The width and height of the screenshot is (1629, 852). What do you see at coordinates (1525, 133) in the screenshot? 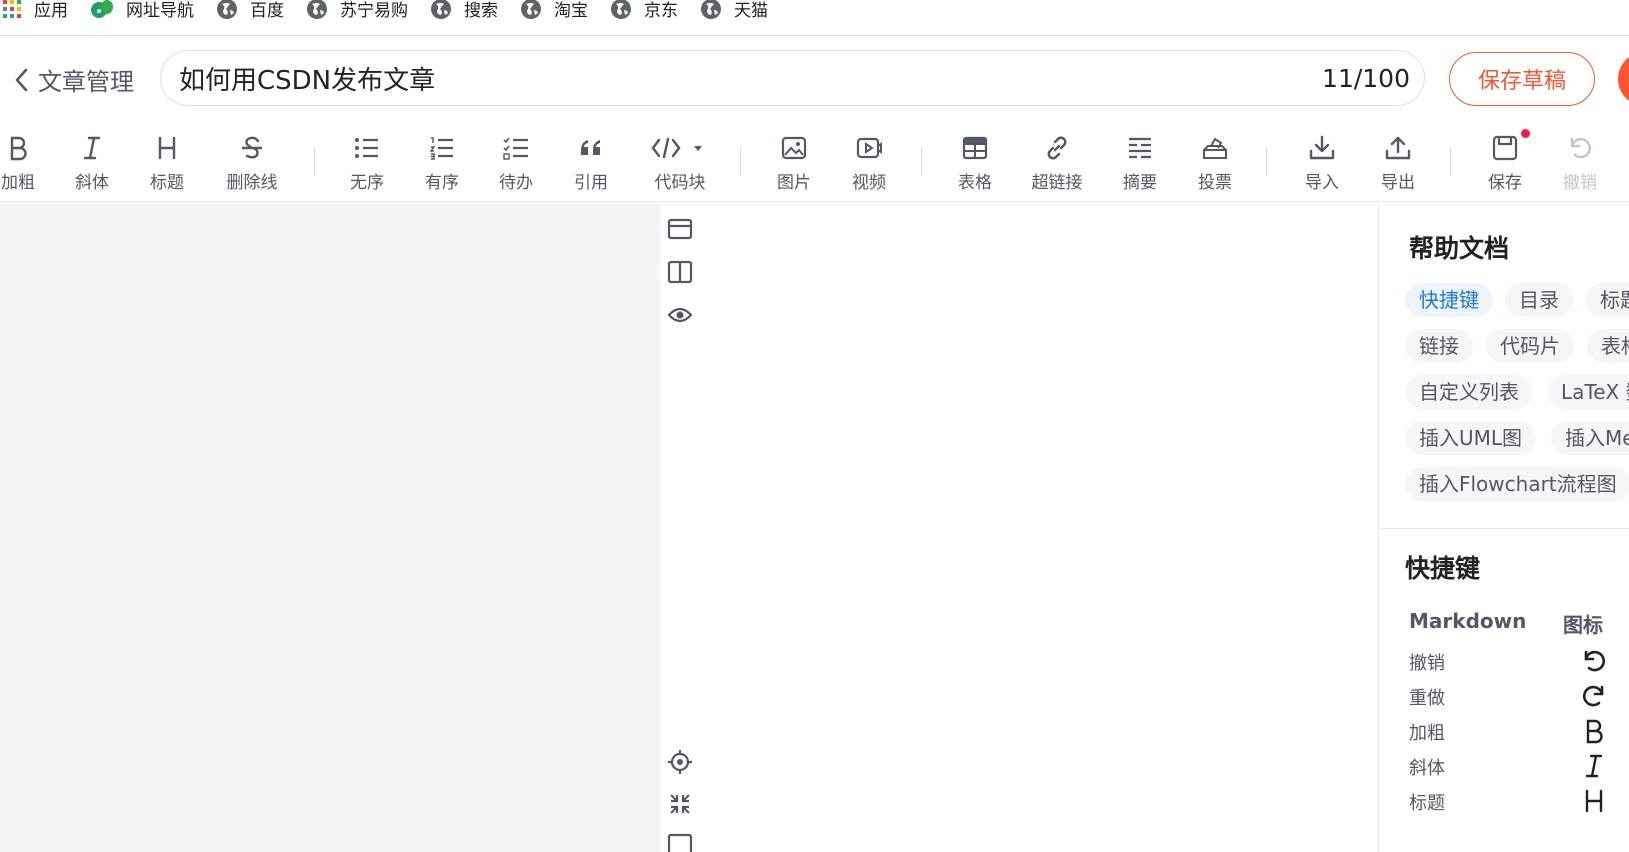
I see `unsaved-indicator-dot` at bounding box center [1525, 133].